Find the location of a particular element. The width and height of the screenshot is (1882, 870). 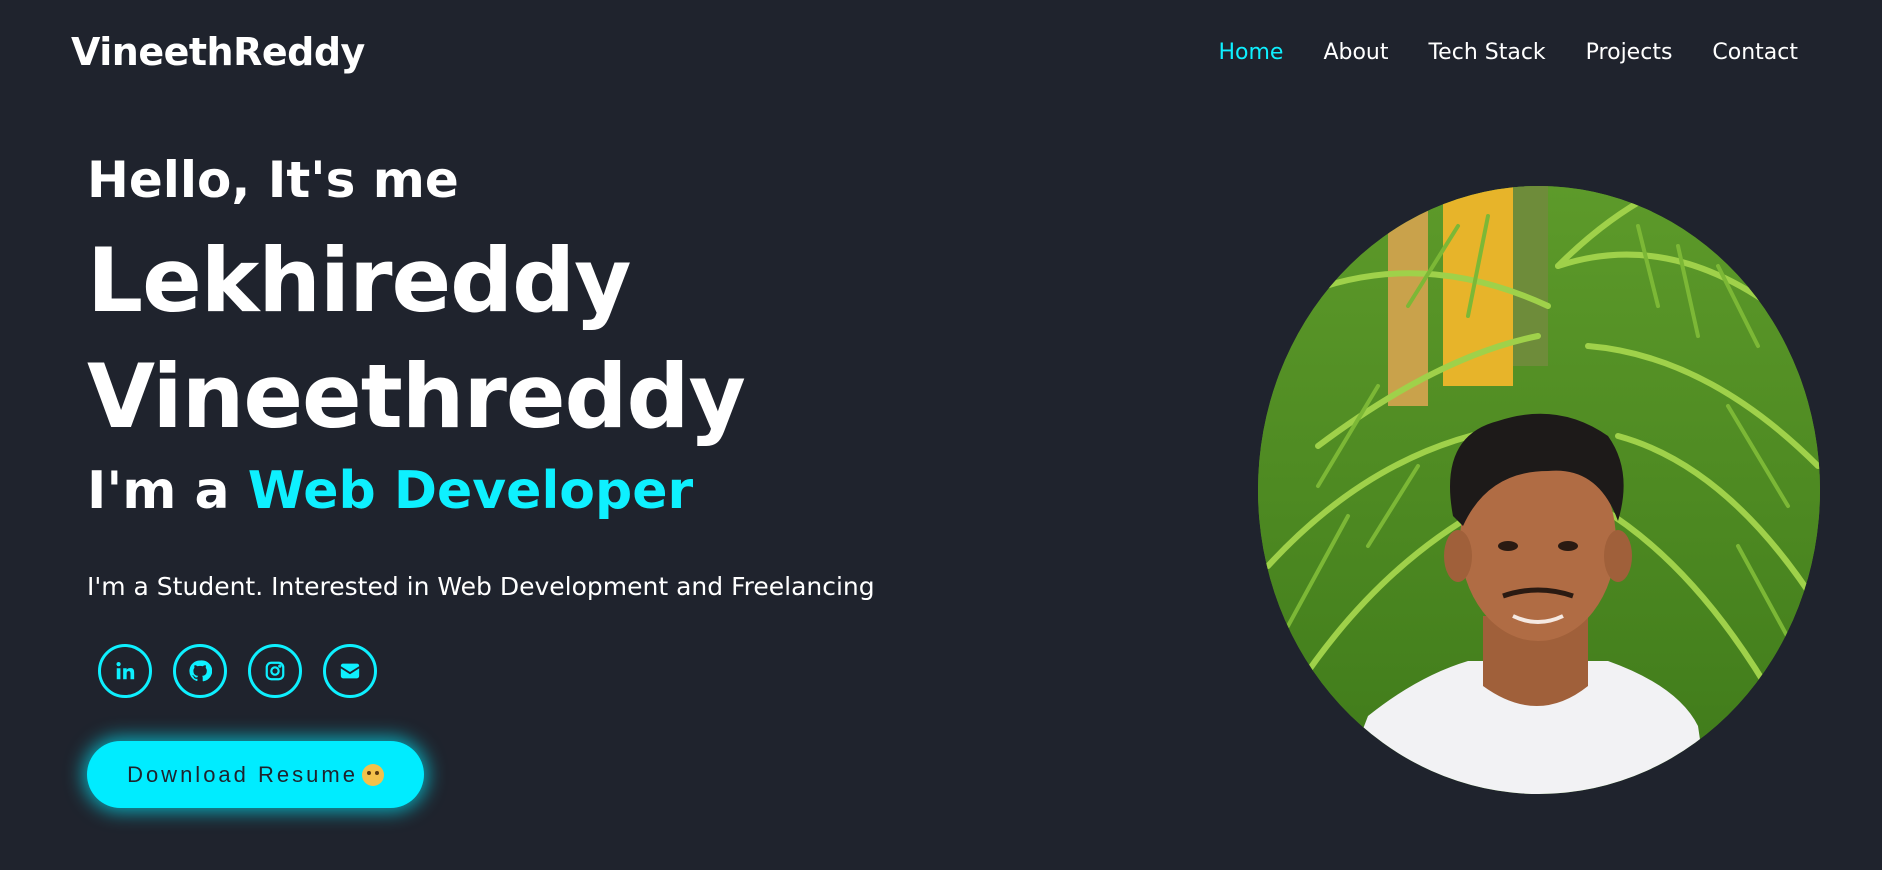

smiley-emoji-icon is located at coordinates (372, 774).